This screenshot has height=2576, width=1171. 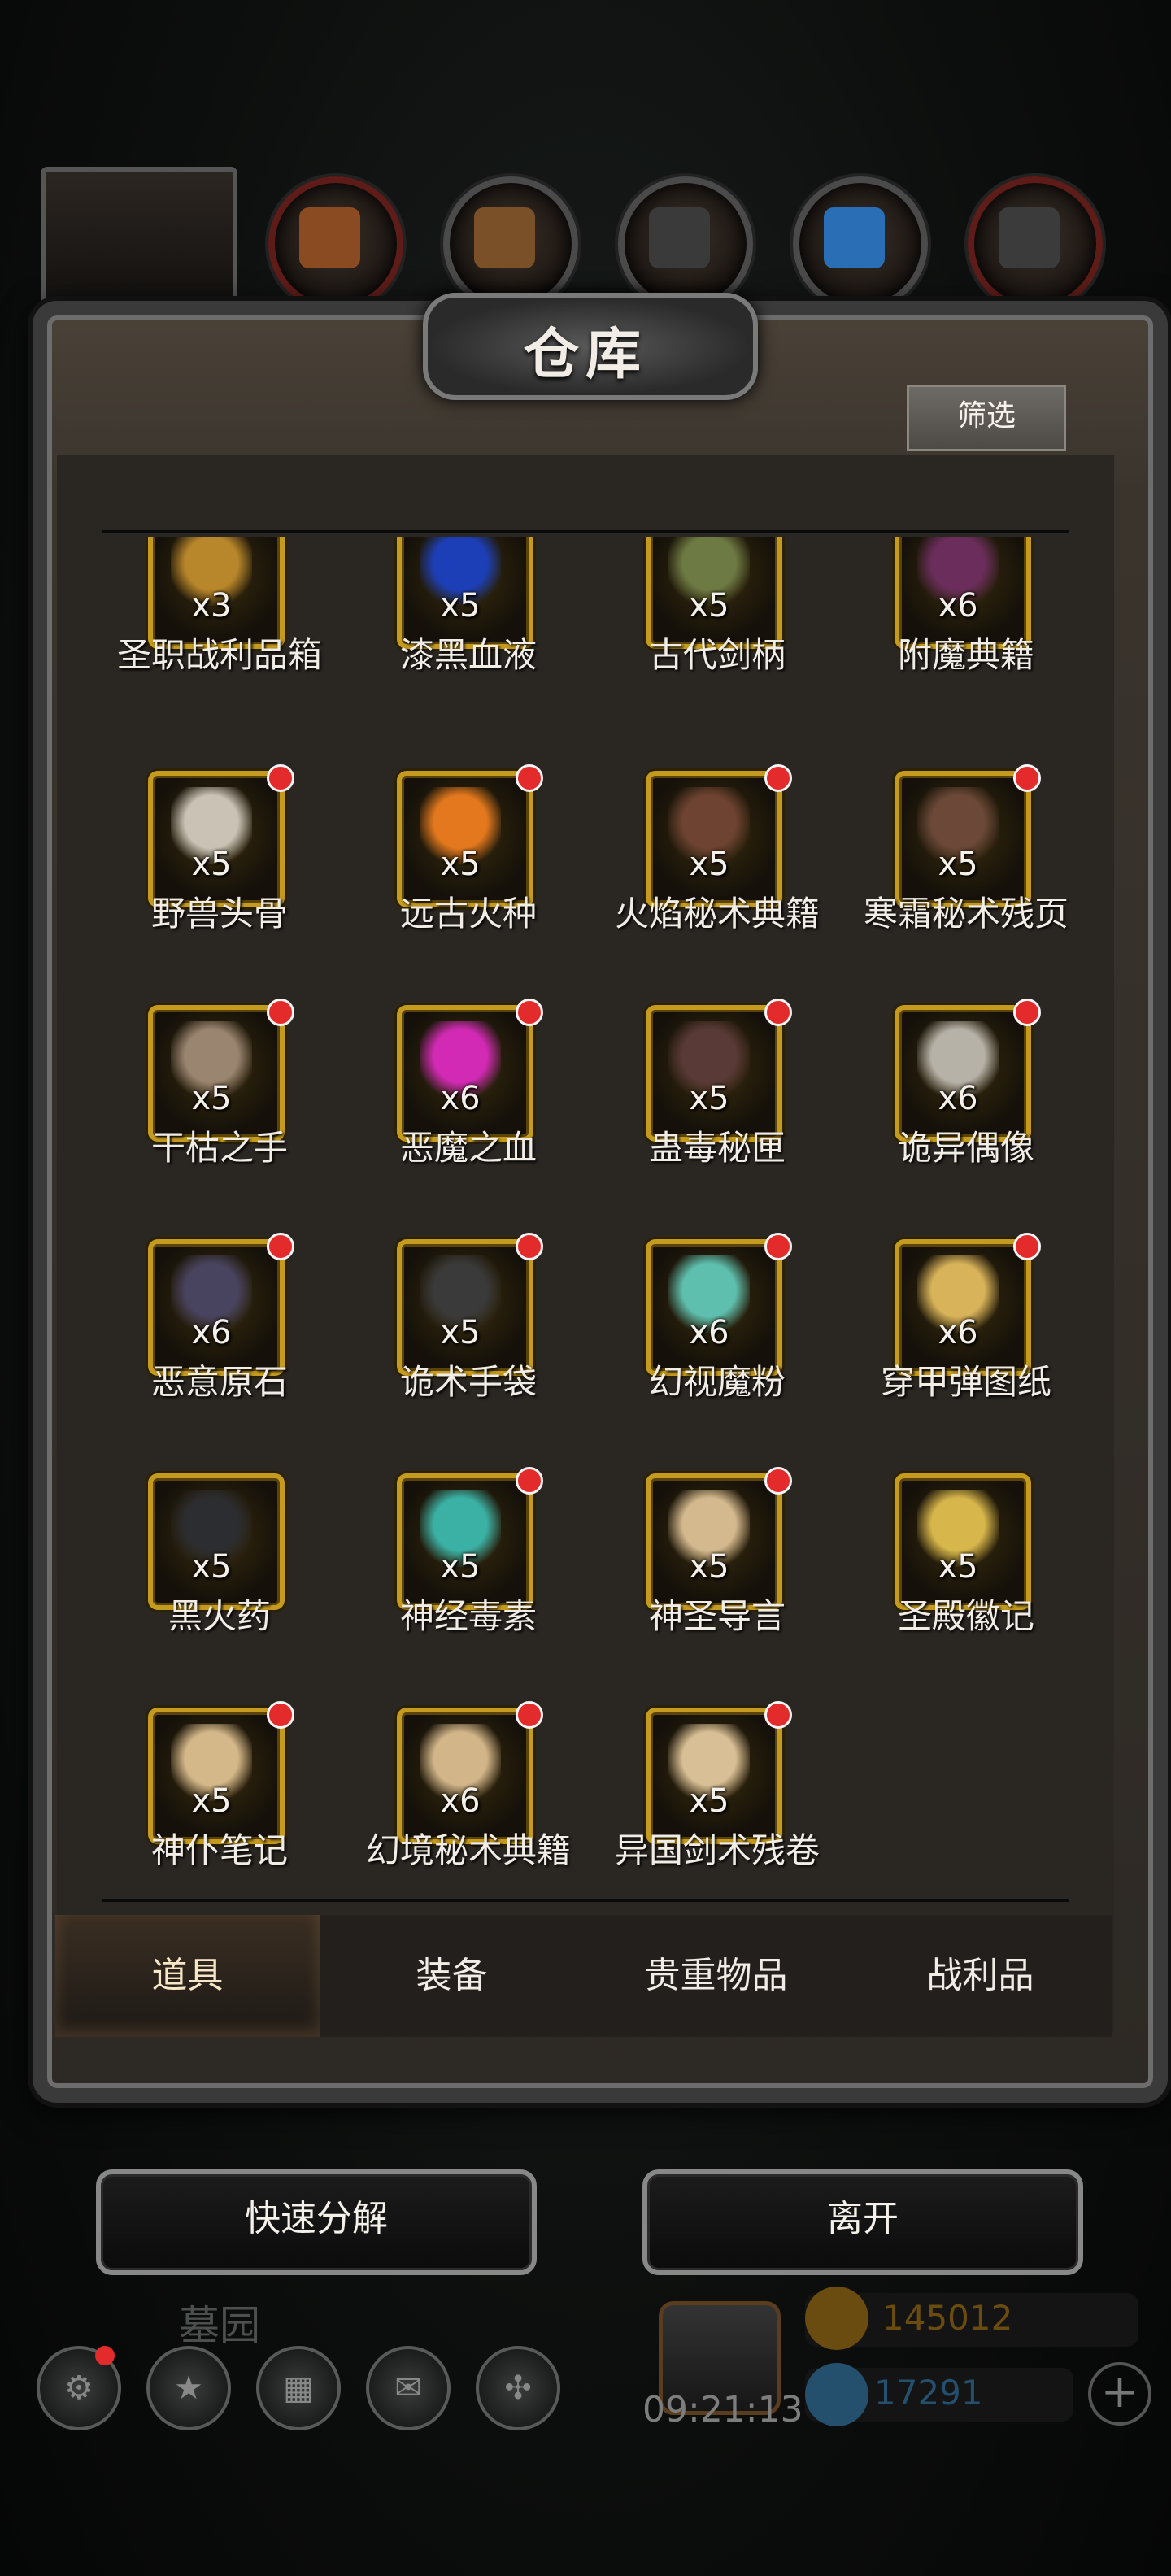 What do you see at coordinates (986, 418) in the screenshot?
I see `filter-button: 筛选` at bounding box center [986, 418].